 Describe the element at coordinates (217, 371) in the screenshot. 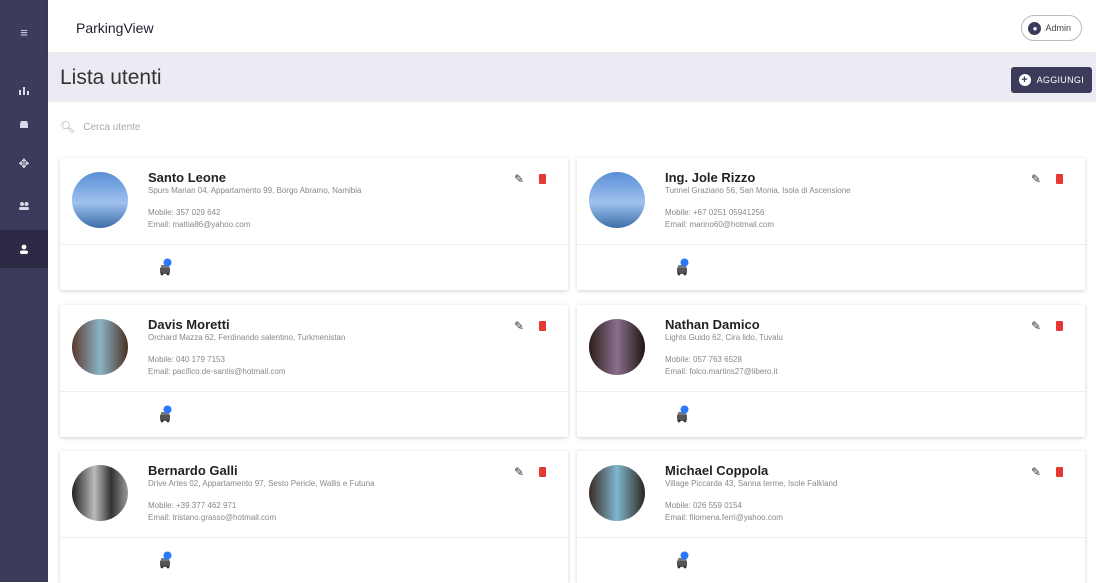

I see `user-email: Email: pacifico.de-santis@hotmail.com` at that location.